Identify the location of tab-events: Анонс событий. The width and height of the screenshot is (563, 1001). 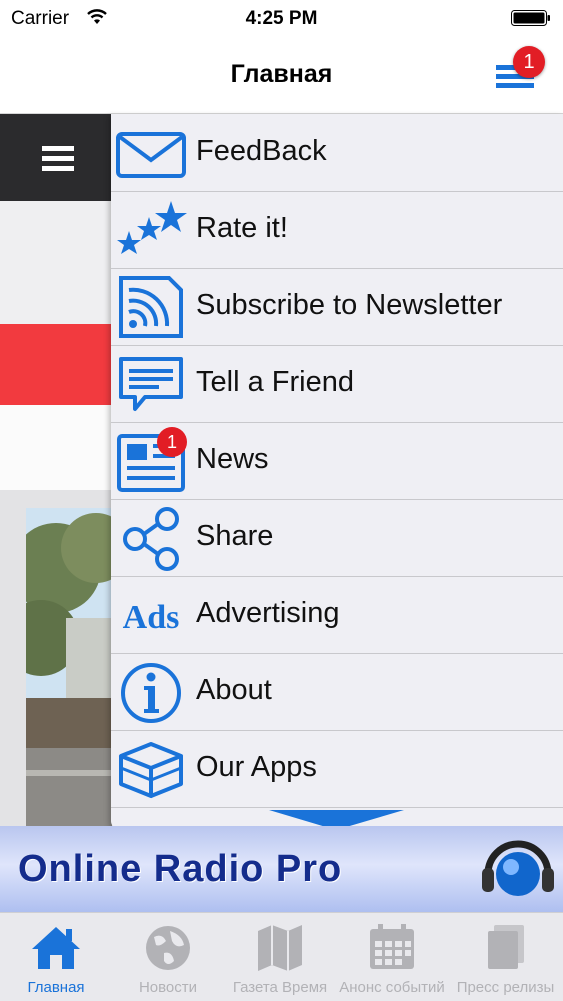
(392, 957).